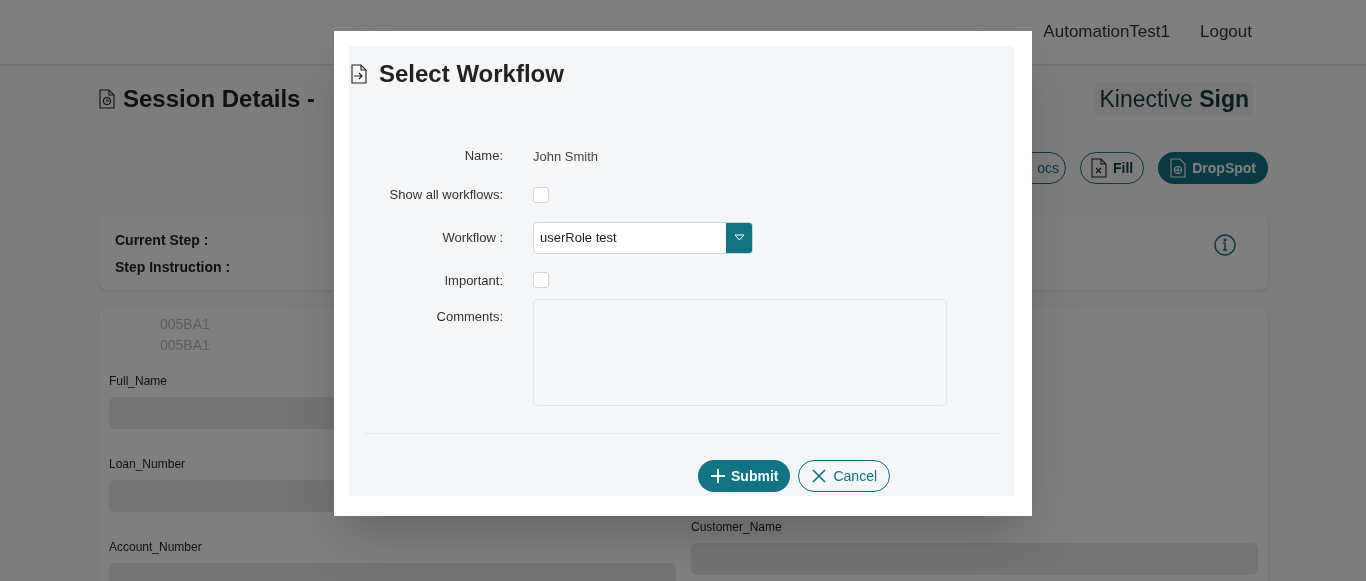 The width and height of the screenshot is (1366, 581). I want to click on plus-icon, so click(718, 476).